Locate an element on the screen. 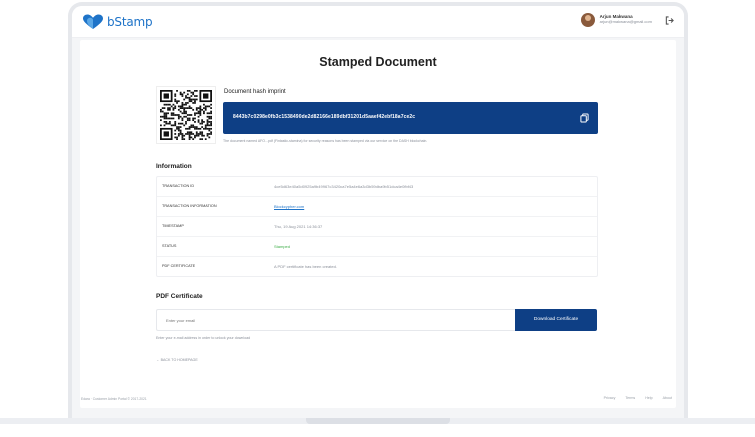 The width and height of the screenshot is (755, 437). footer-link-privacy: Privacy is located at coordinates (610, 398).